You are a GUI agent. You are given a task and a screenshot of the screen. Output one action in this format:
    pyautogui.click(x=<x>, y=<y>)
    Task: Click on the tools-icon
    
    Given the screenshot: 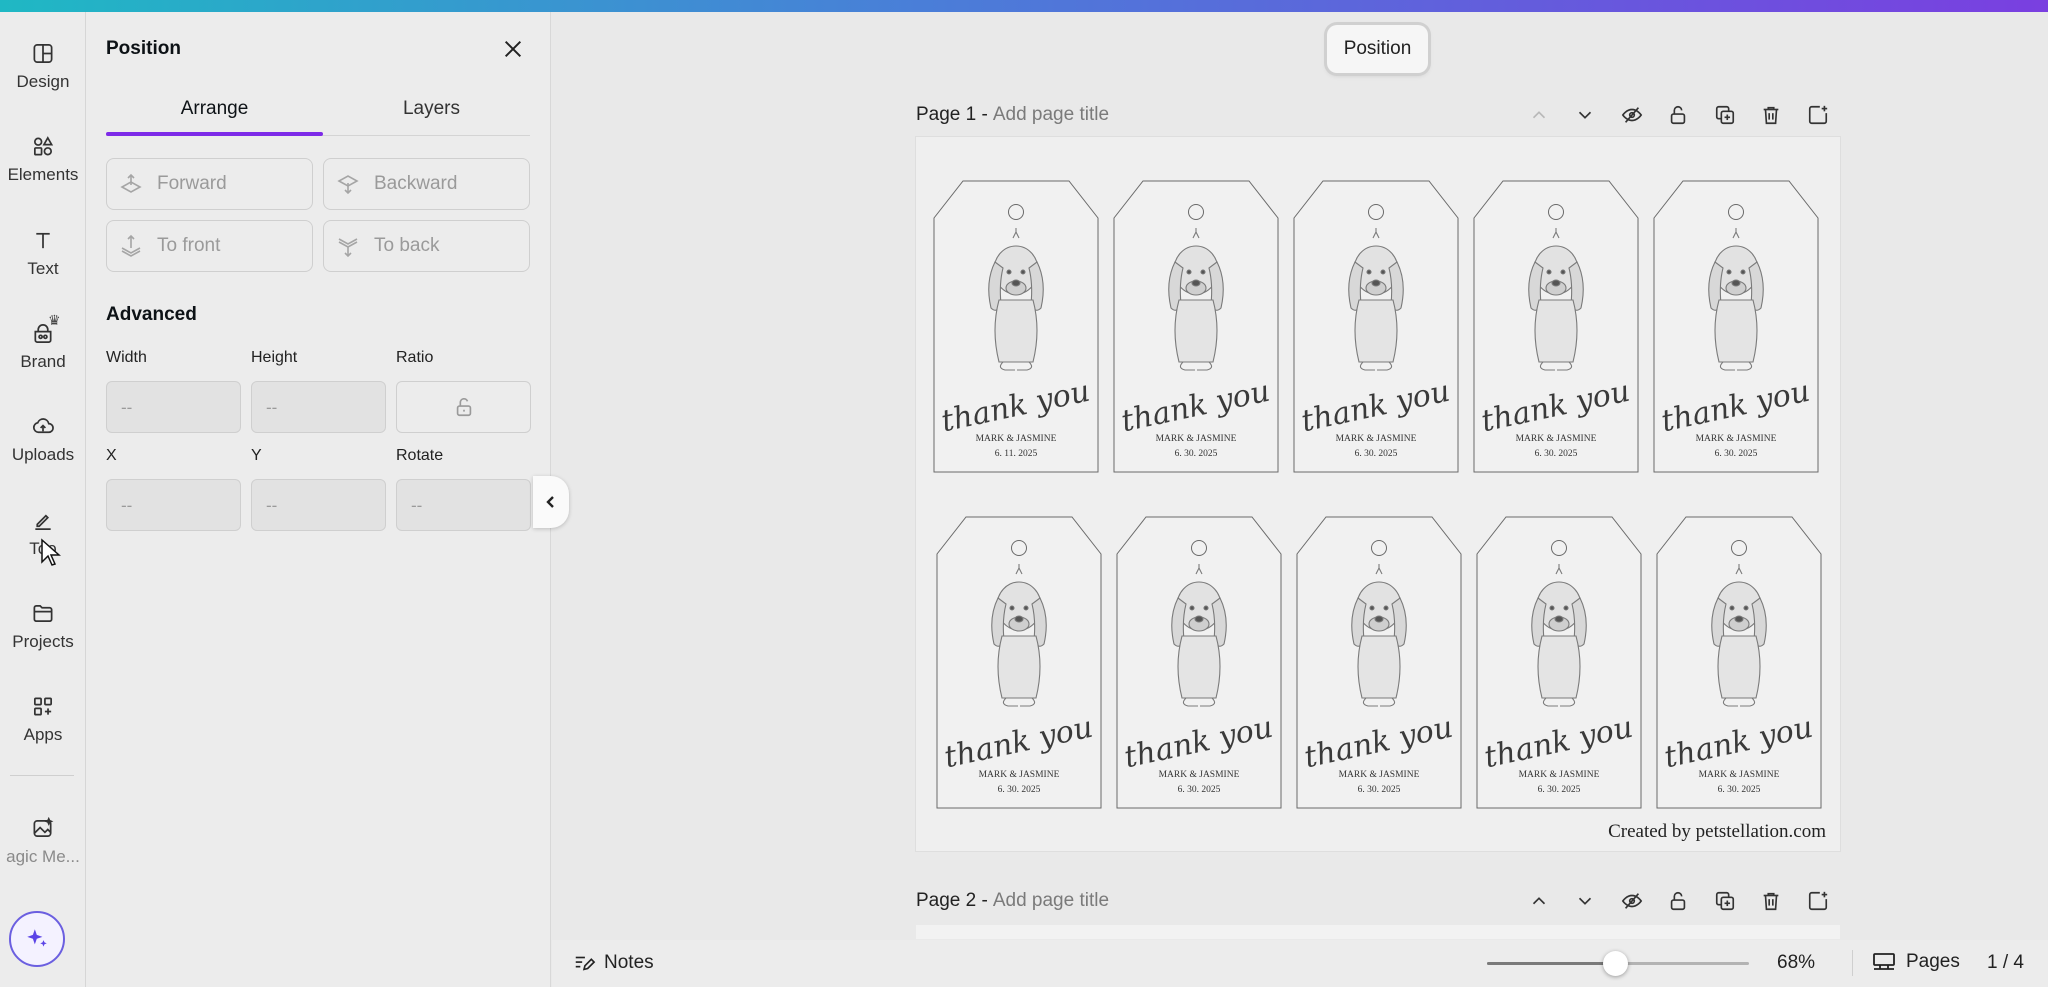 What is the action you would take?
    pyautogui.click(x=43, y=522)
    